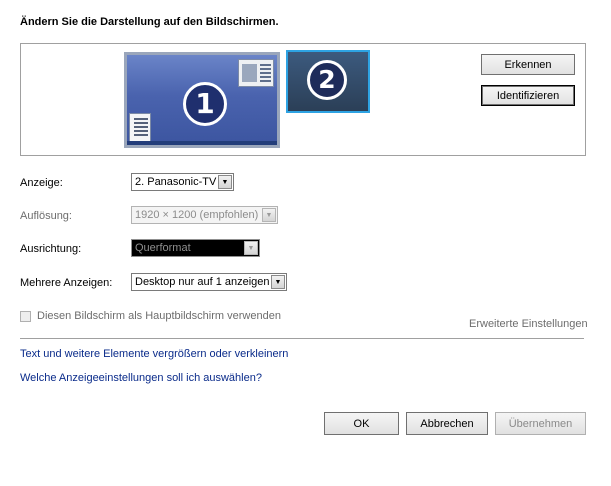 The width and height of the screenshot is (611, 486). What do you see at coordinates (176, 182) in the screenshot?
I see `display-select-value: 2. Panasonic-TV` at bounding box center [176, 182].